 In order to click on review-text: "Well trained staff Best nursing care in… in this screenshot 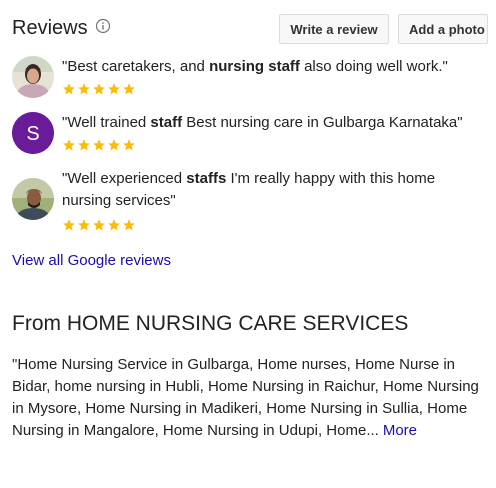, I will do `click(262, 122)`.